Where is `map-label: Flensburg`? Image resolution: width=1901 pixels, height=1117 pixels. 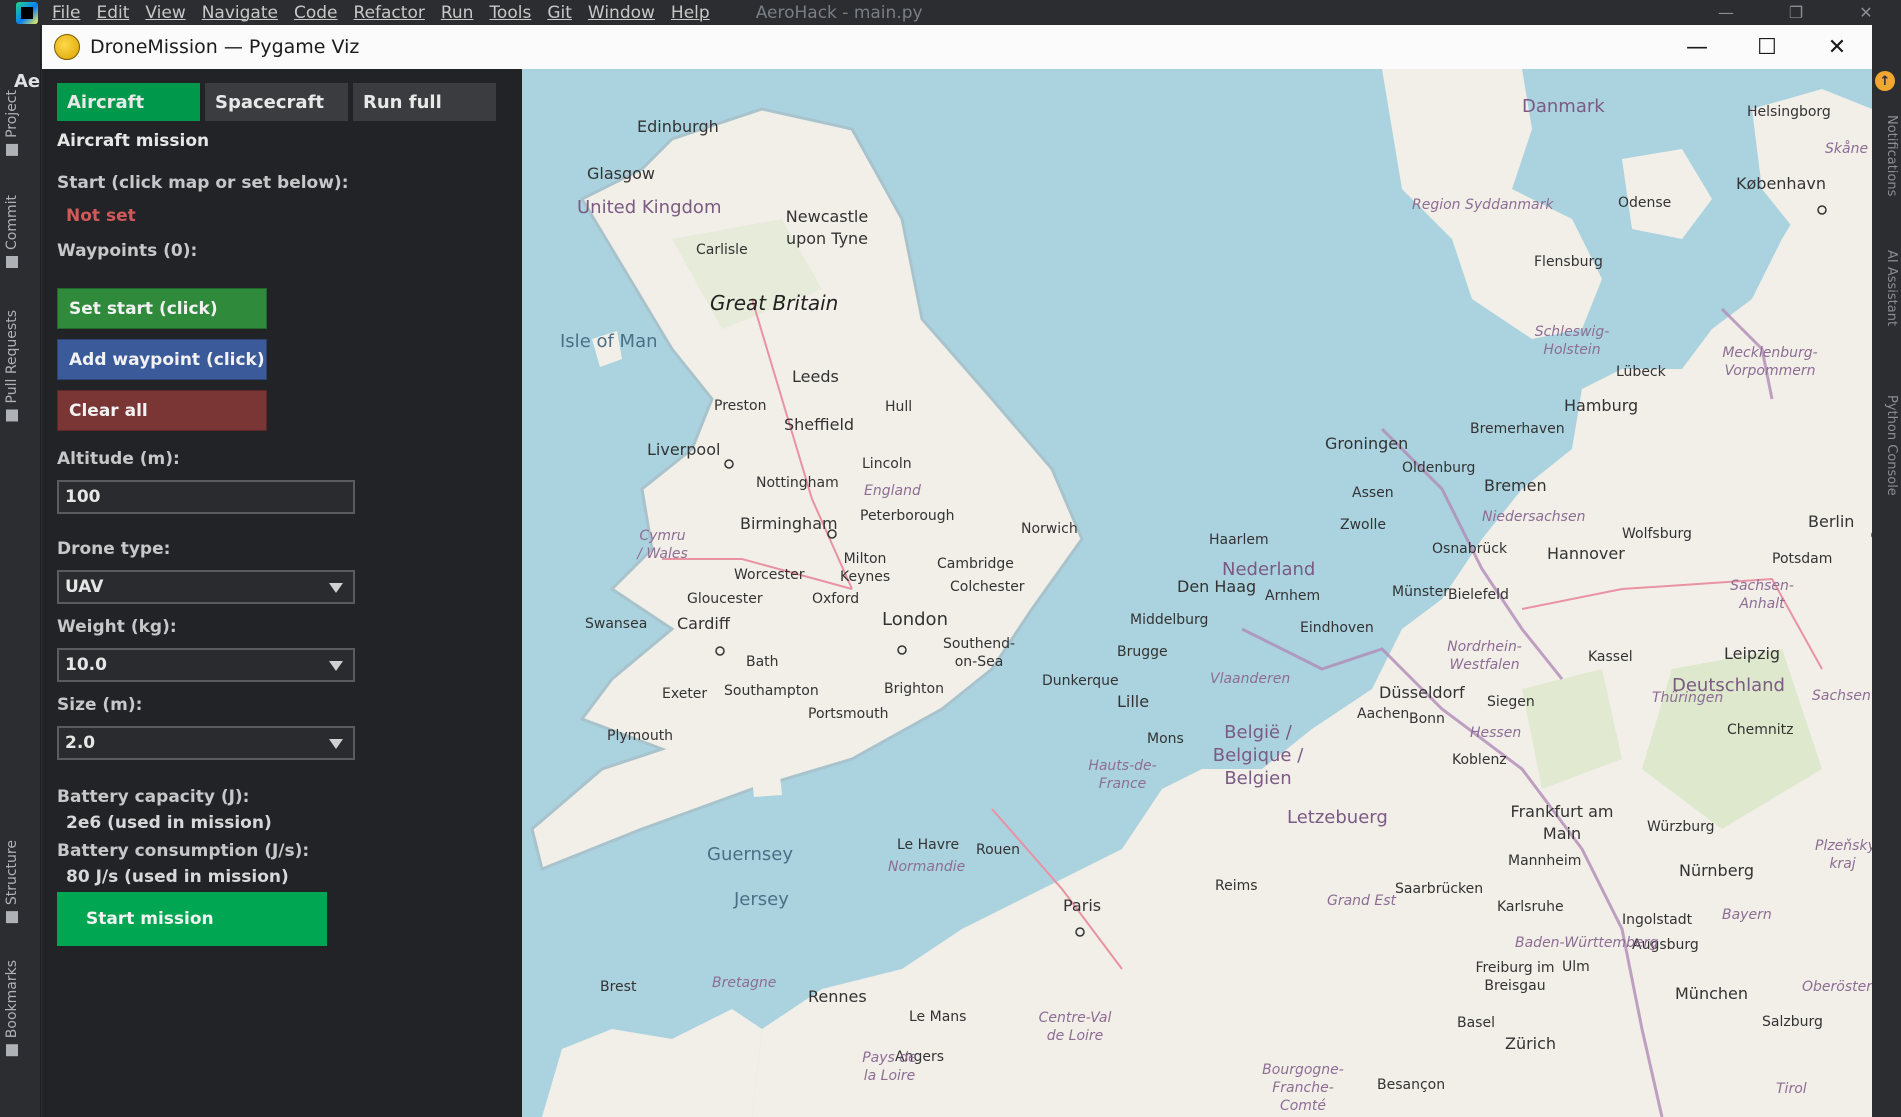 map-label: Flensburg is located at coordinates (1568, 262).